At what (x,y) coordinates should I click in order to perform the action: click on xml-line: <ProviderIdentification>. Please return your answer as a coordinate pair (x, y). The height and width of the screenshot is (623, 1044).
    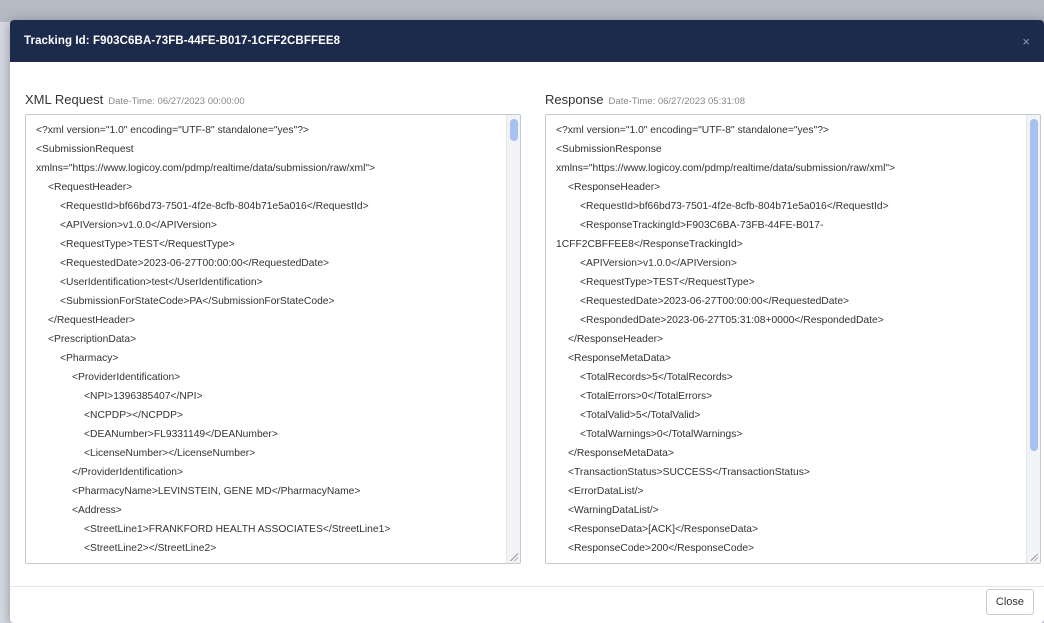
    Looking at the image, I should click on (126, 377).